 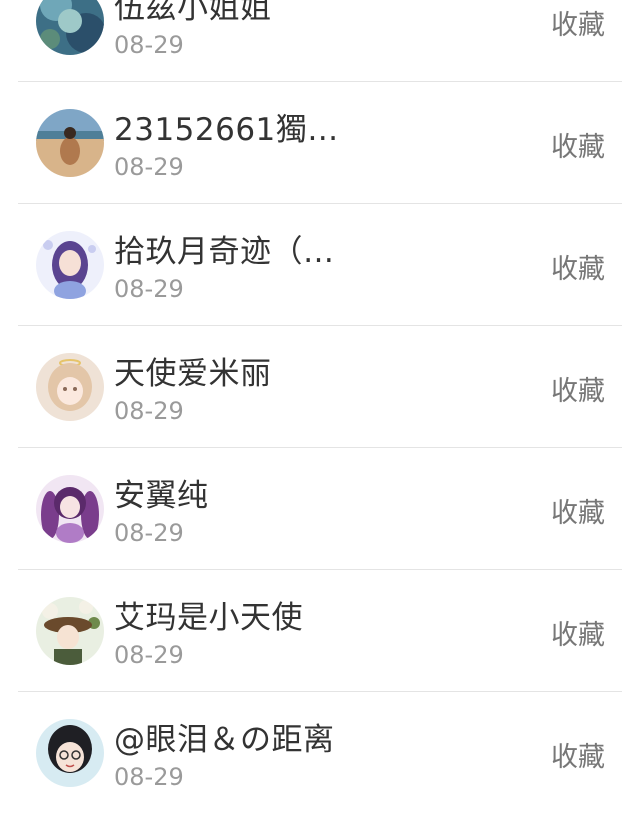 What do you see at coordinates (193, 374) in the screenshot?
I see `user-name: 天使爱米丽` at bounding box center [193, 374].